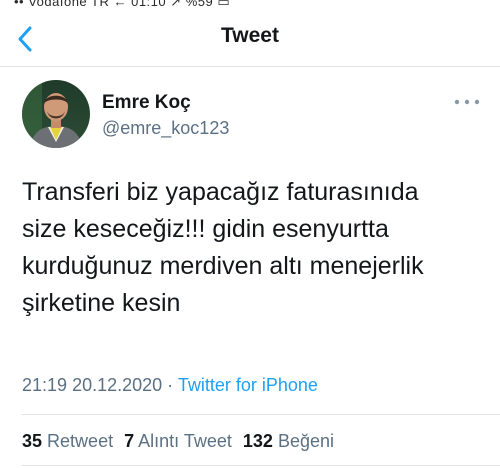 This screenshot has height=468, width=500. I want to click on tweet-stats: 35 Retweet 7 Alıntı Tweet 132 Beğeni, so click(181, 441).